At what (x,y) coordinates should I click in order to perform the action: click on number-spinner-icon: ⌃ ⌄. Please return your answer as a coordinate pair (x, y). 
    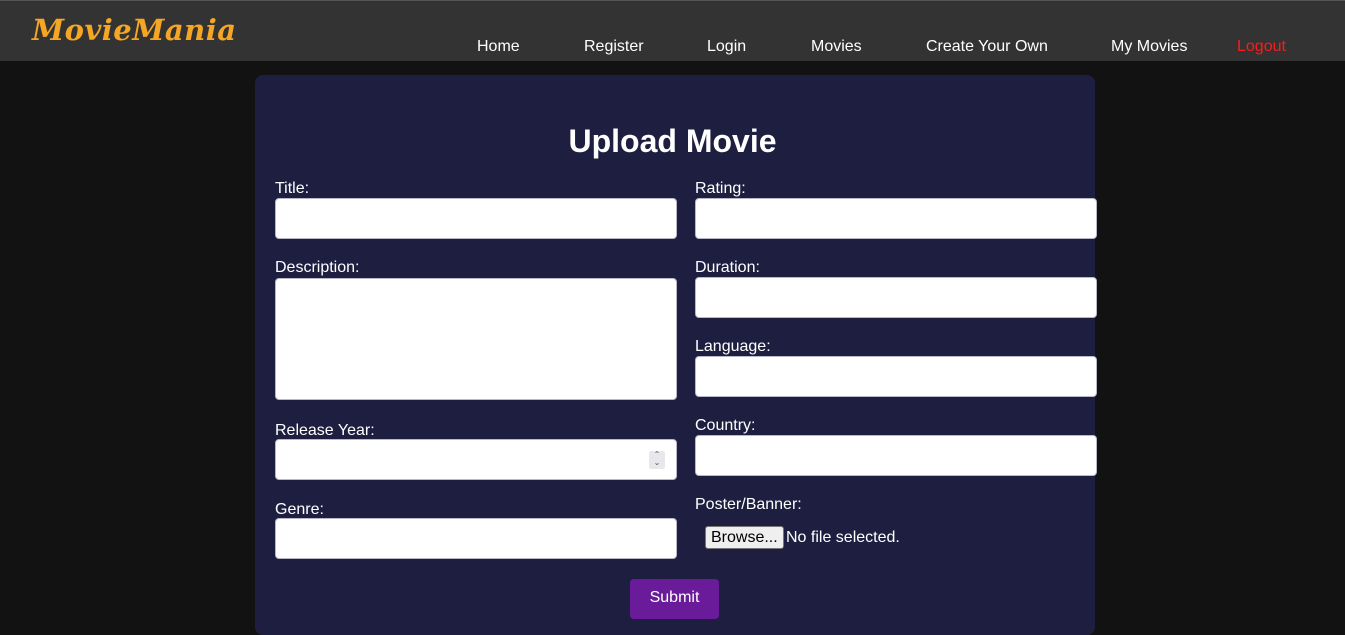
    Looking at the image, I should click on (657, 460).